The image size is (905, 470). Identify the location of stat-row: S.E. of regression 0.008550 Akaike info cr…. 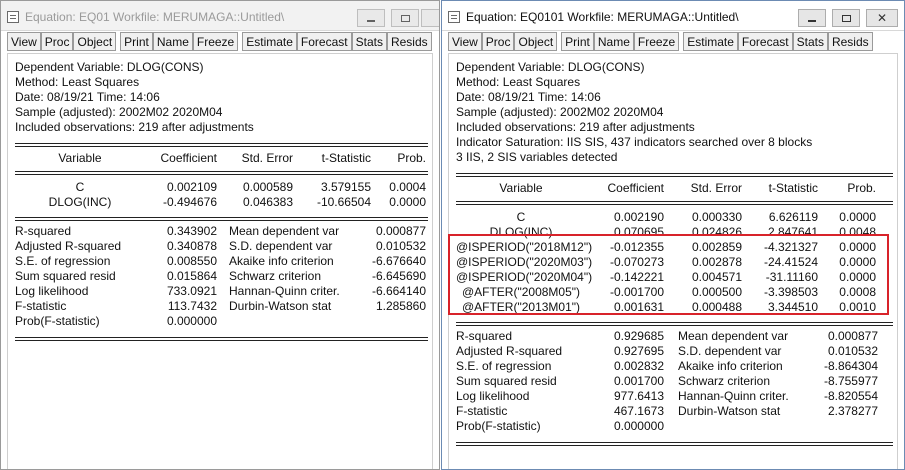
(223, 261).